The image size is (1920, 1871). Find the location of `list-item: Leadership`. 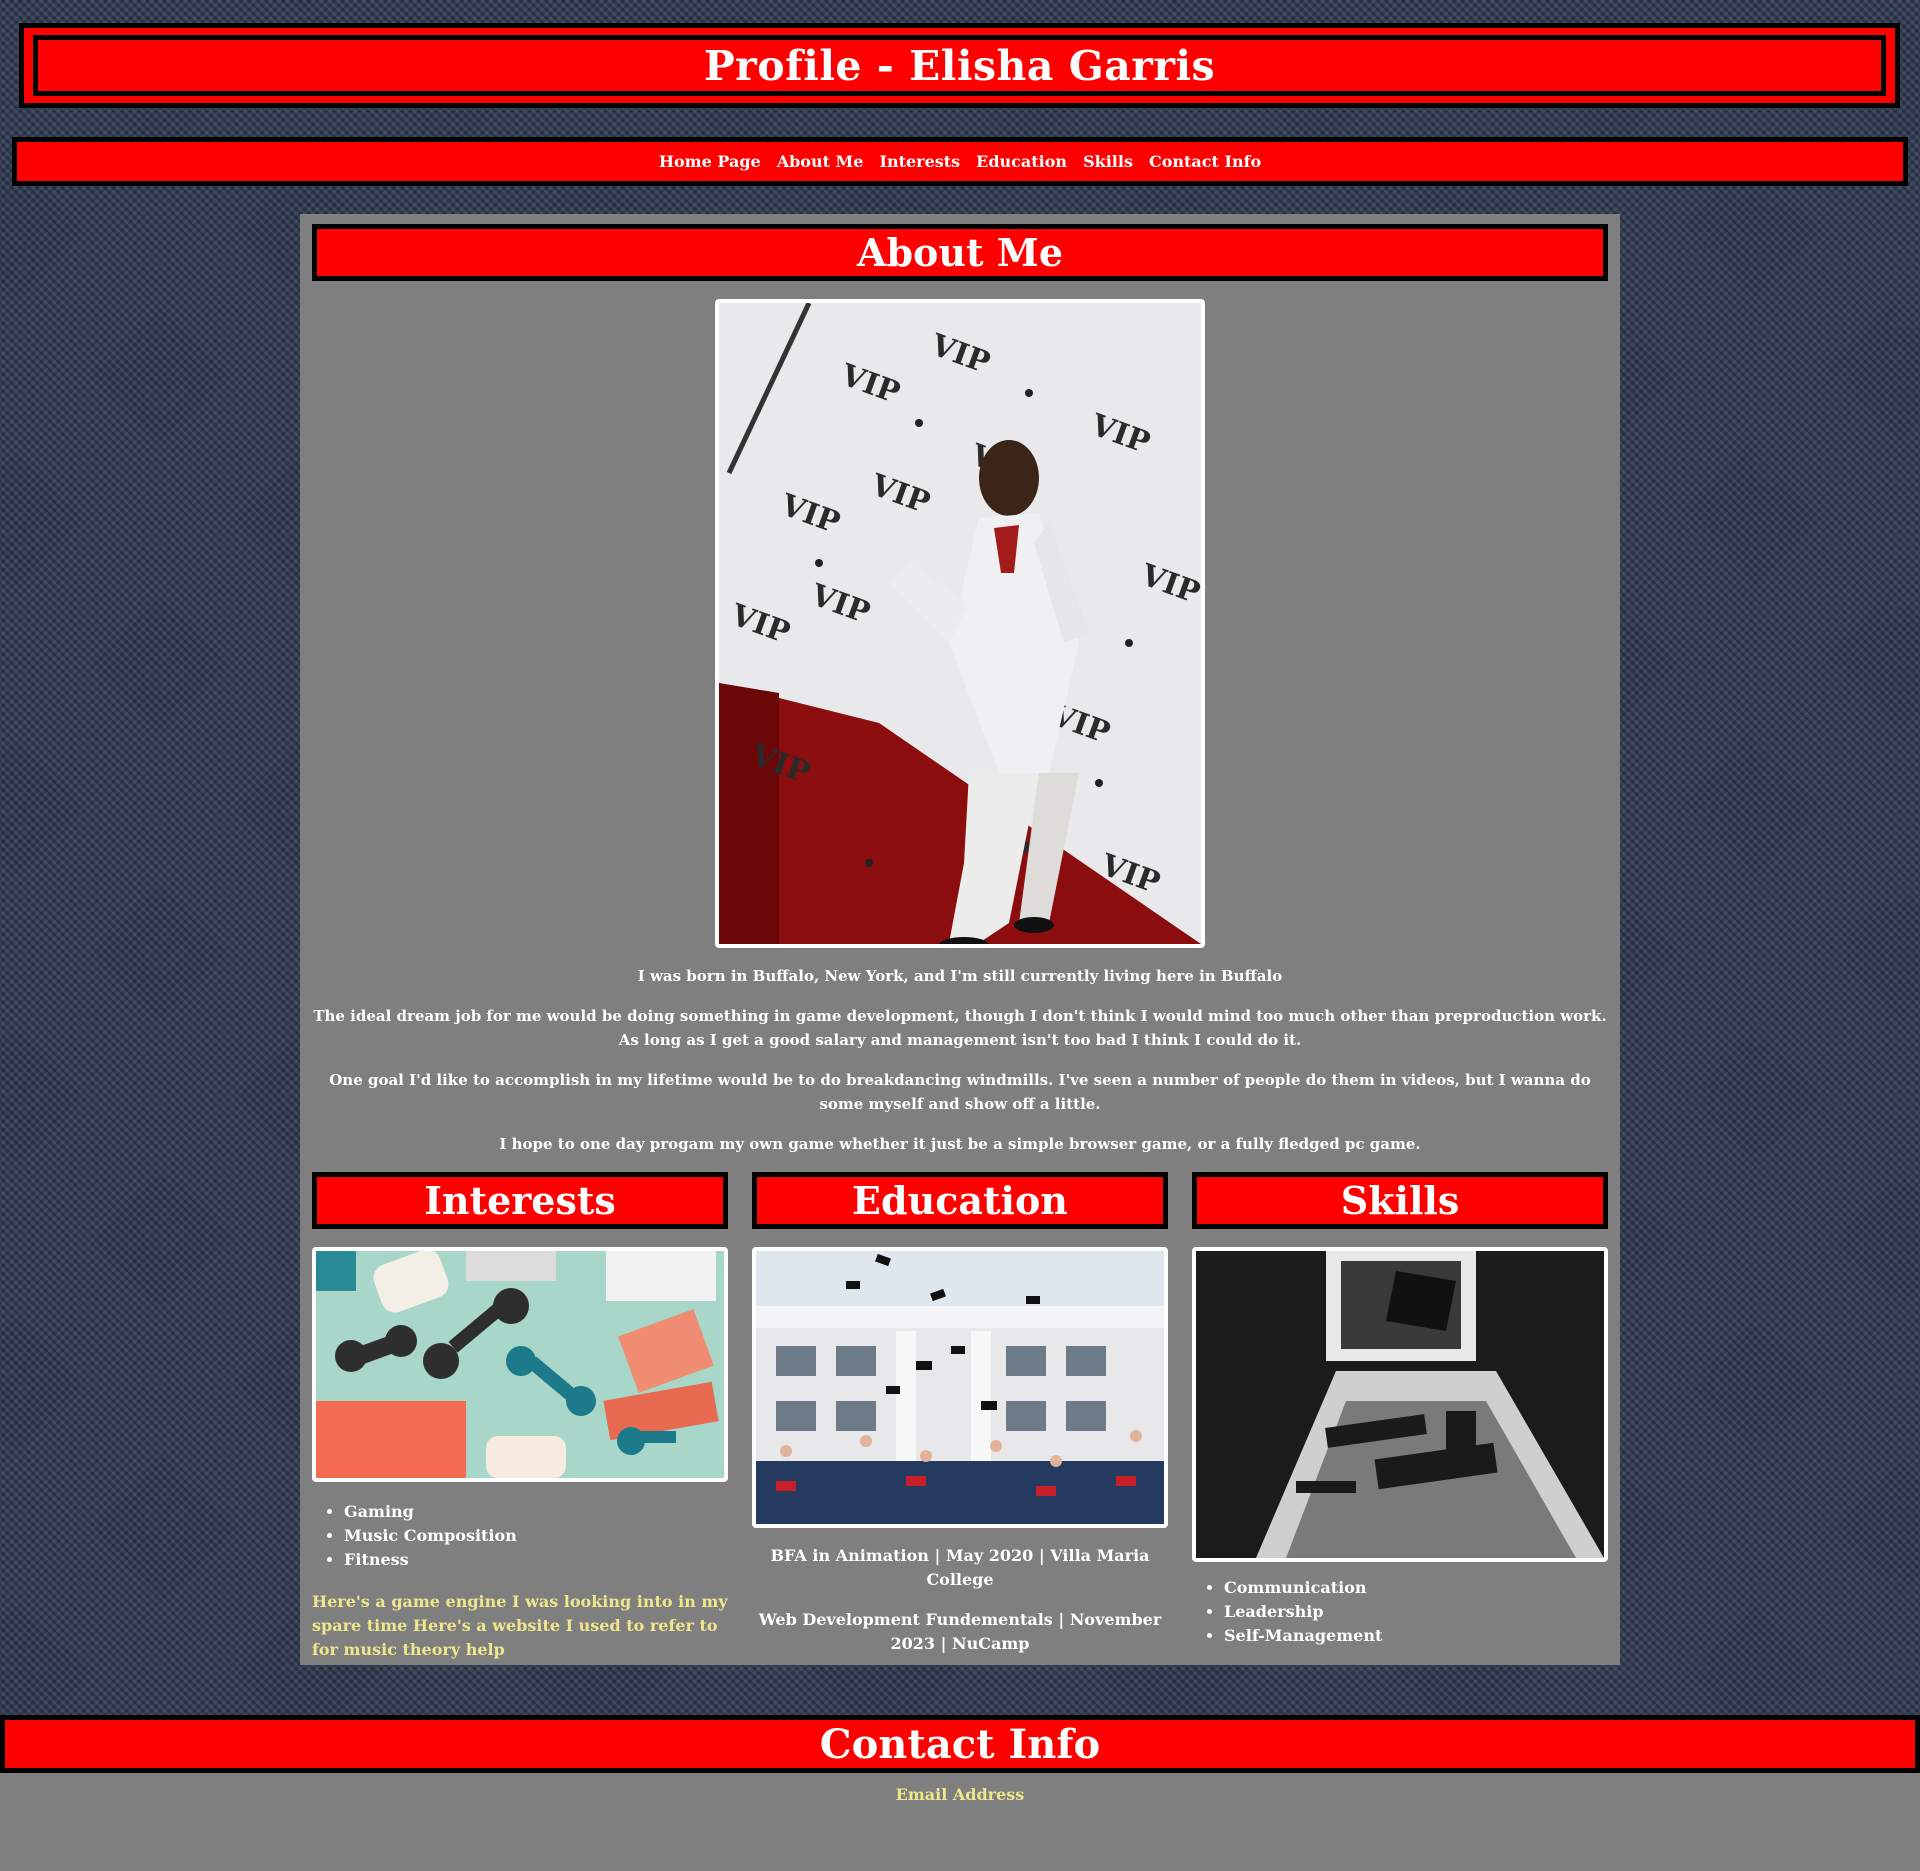

list-item: Leadership is located at coordinates (1303, 1612).